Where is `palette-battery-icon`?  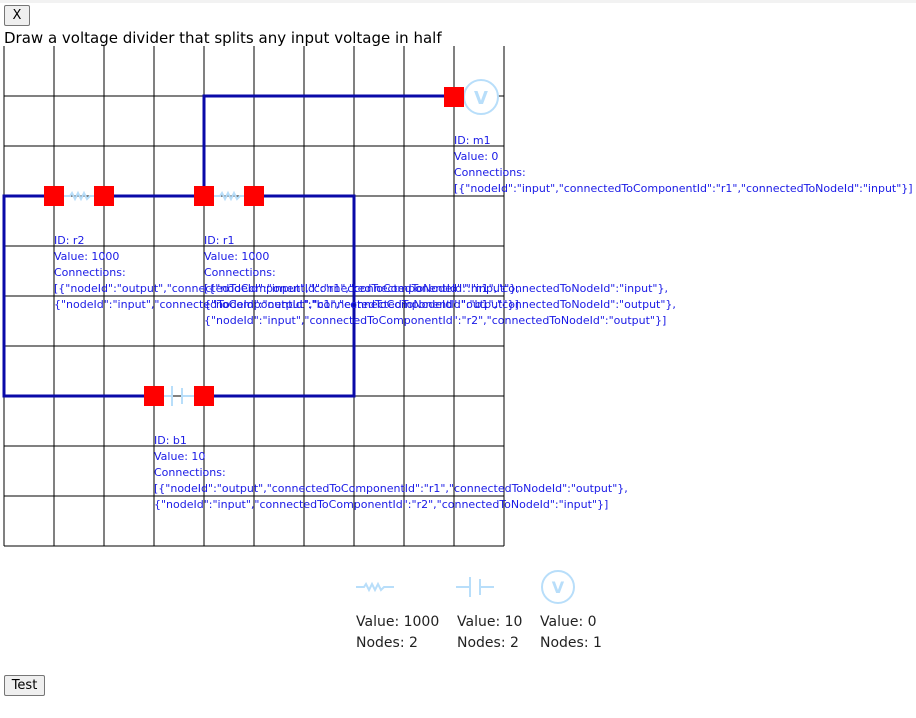 palette-battery-icon is located at coordinates (475, 587).